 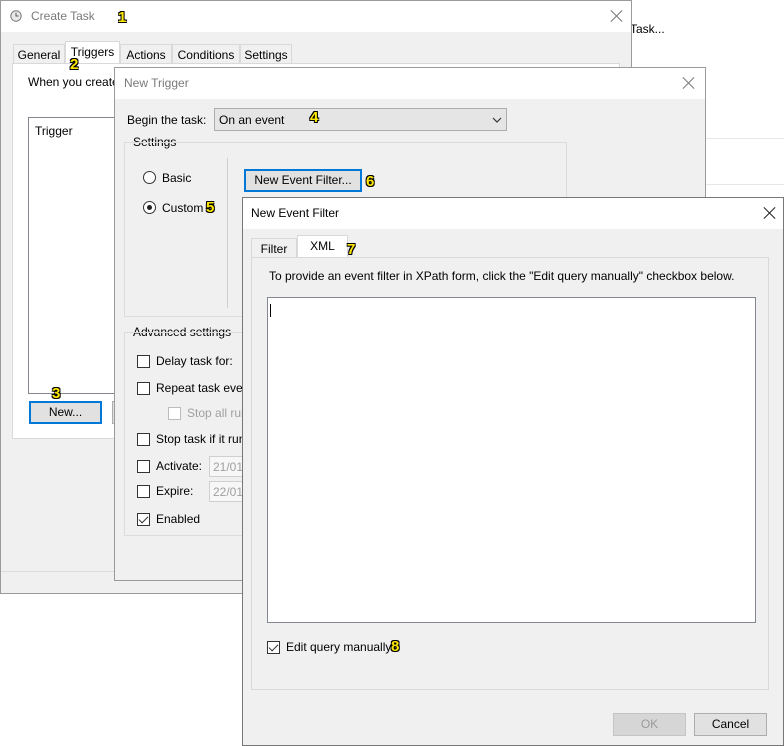 I want to click on begin-task-value: On an event, so click(x=252, y=120).